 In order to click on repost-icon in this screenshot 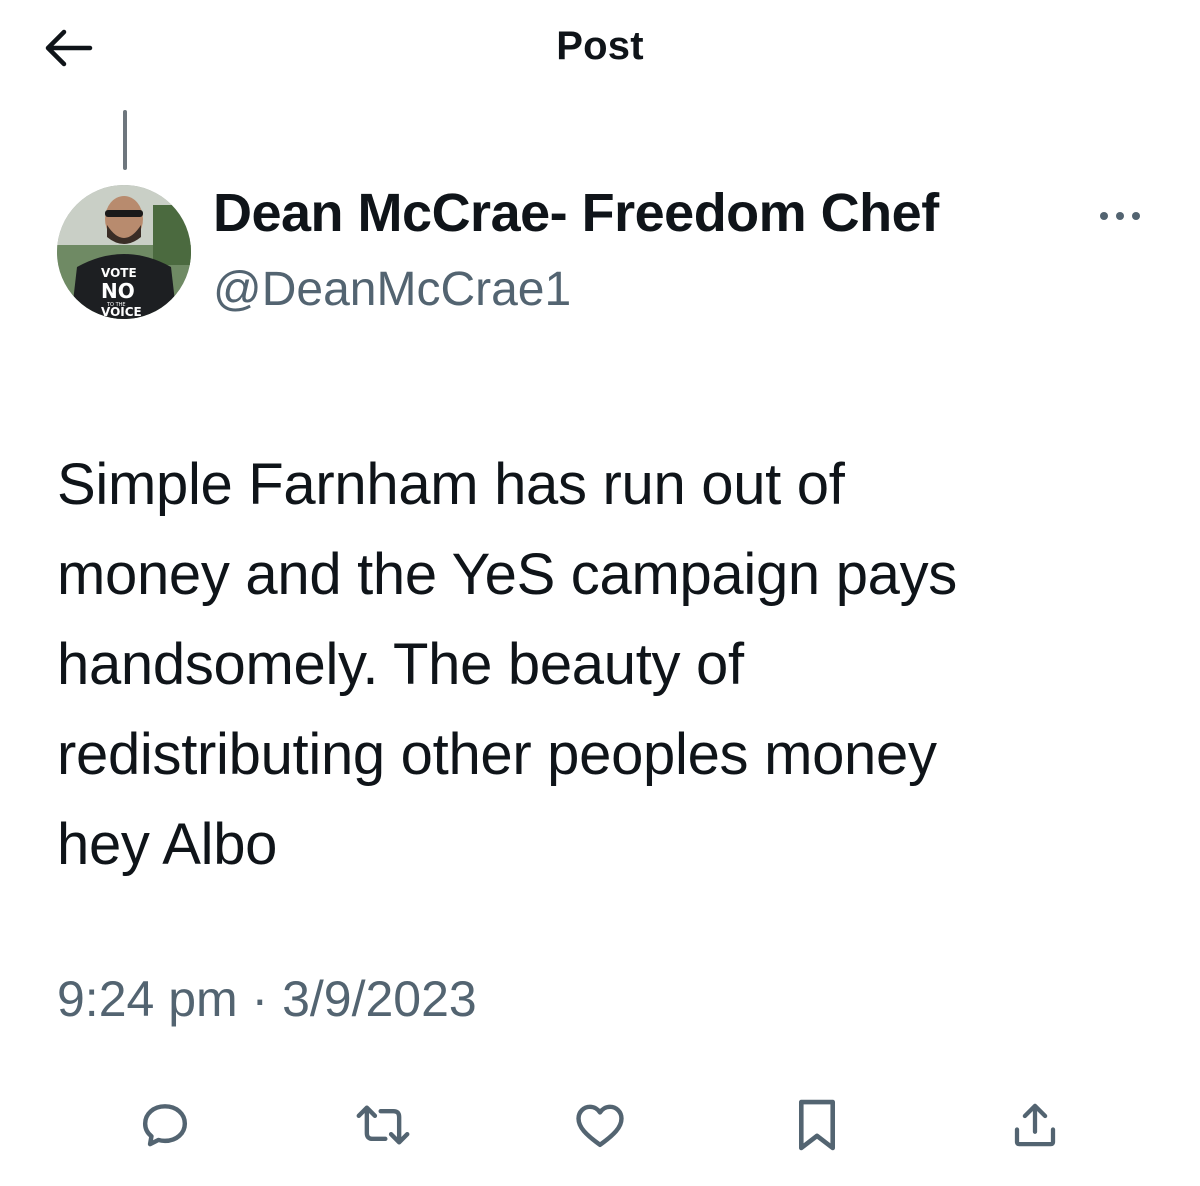, I will do `click(383, 1125)`.